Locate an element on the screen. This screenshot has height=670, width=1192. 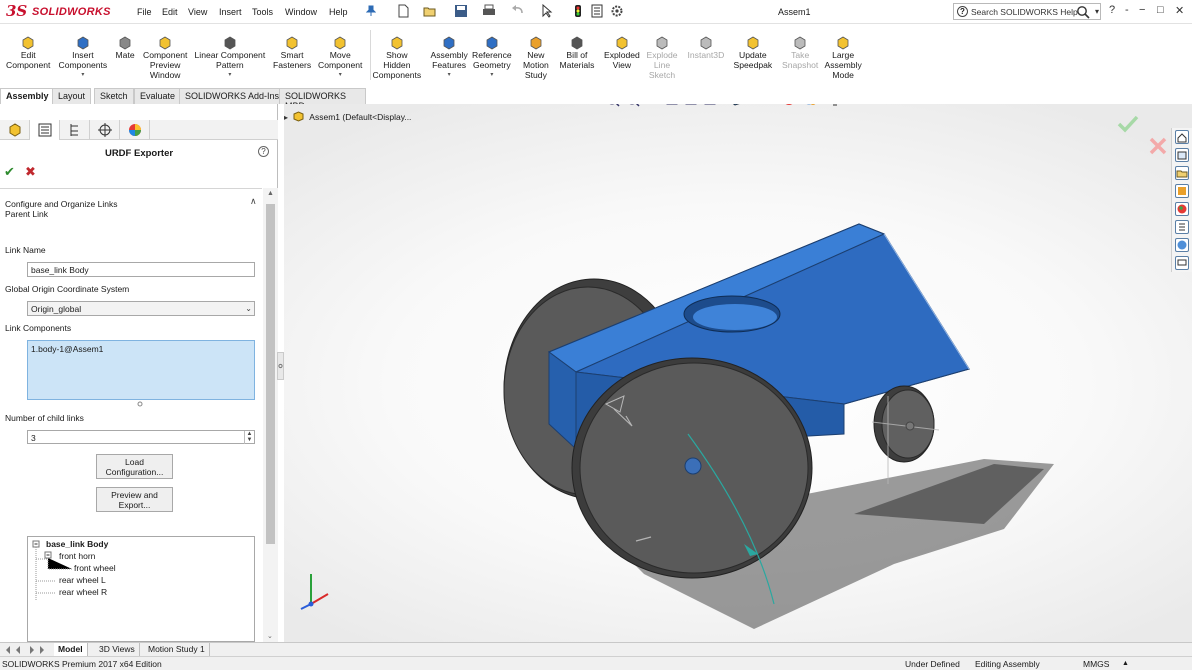
rear-wheel-right is located at coordinates (692, 468).